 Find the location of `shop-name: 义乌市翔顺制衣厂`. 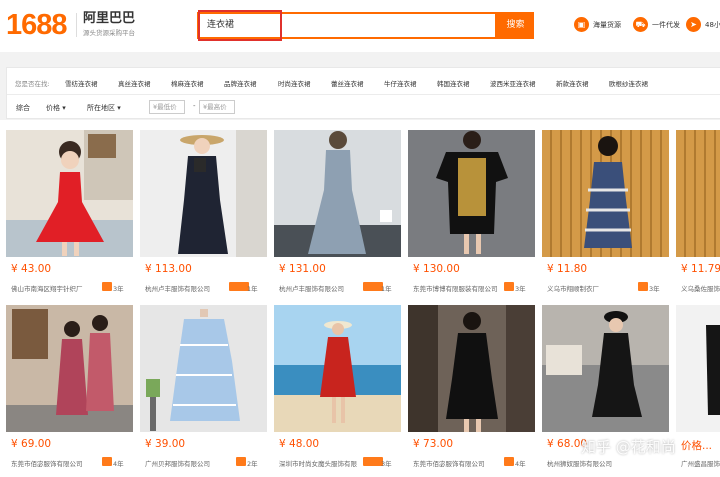

shop-name: 义乌市翔顺制衣厂 is located at coordinates (594, 288).